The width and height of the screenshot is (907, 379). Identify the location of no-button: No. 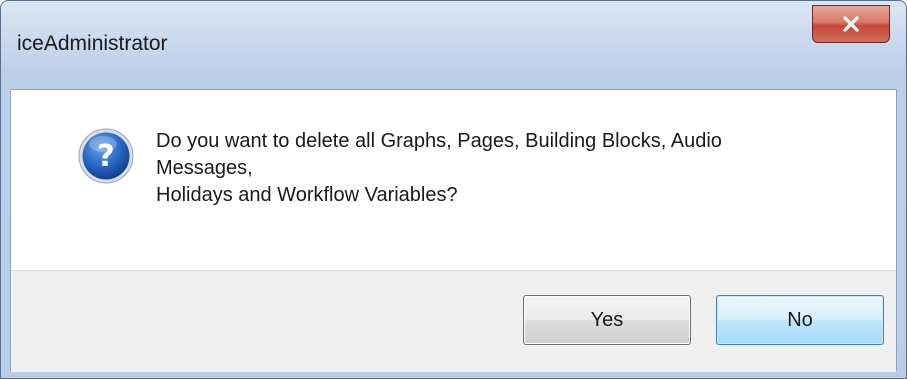
(800, 320).